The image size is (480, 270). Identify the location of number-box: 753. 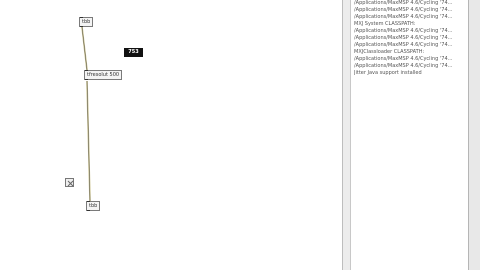
(133, 52).